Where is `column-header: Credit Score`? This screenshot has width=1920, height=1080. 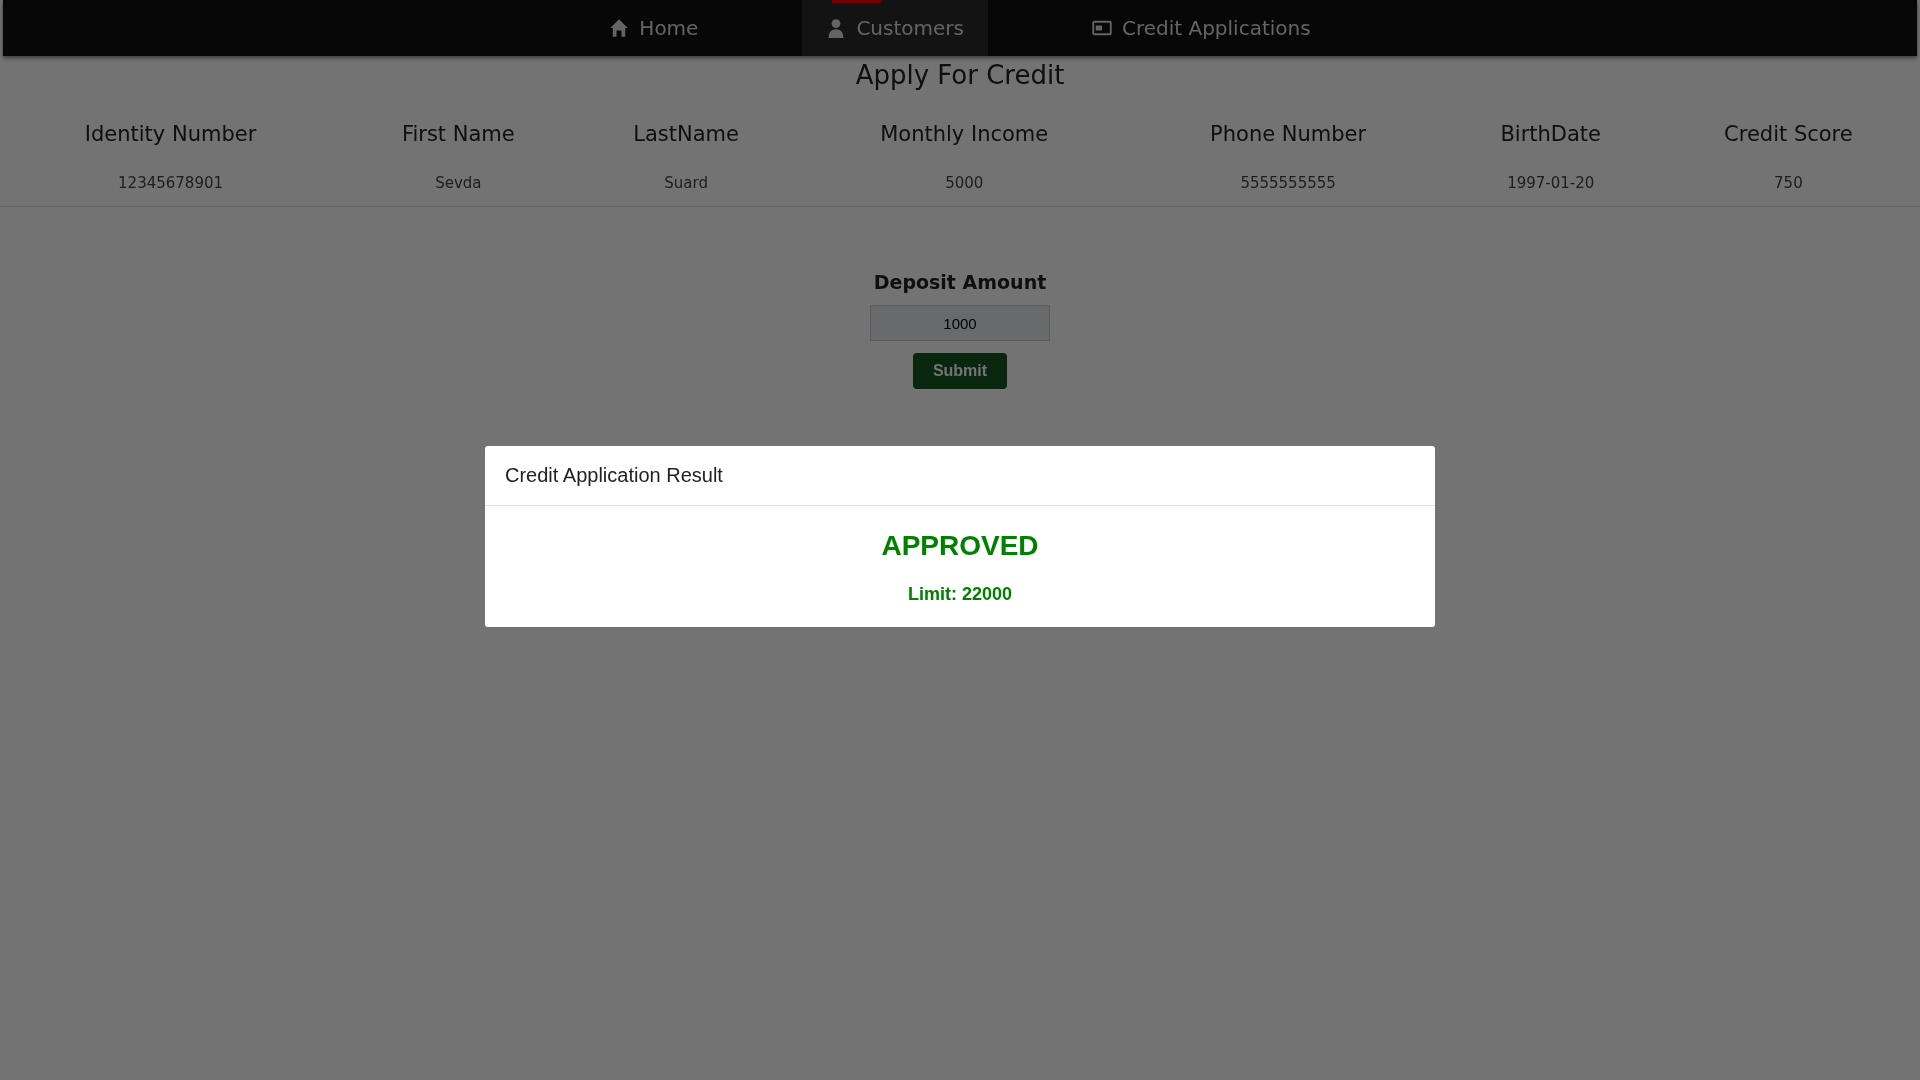 column-header: Credit Score is located at coordinates (1788, 134).